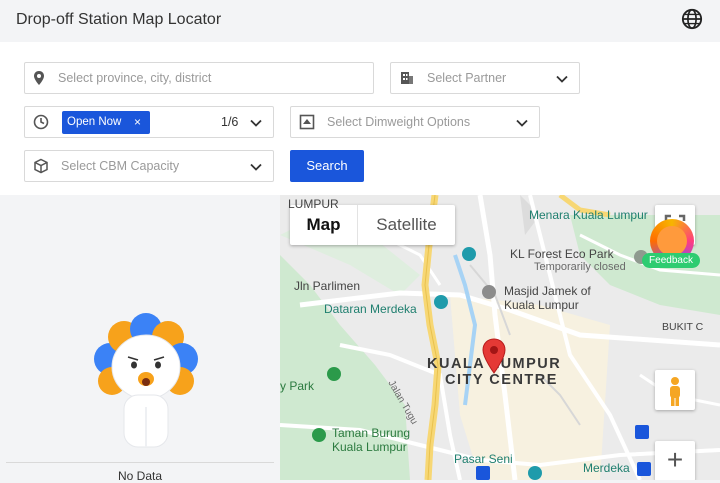  Describe the element at coordinates (370, 309) in the screenshot. I see `map-label: Dataran Merdeka` at that location.